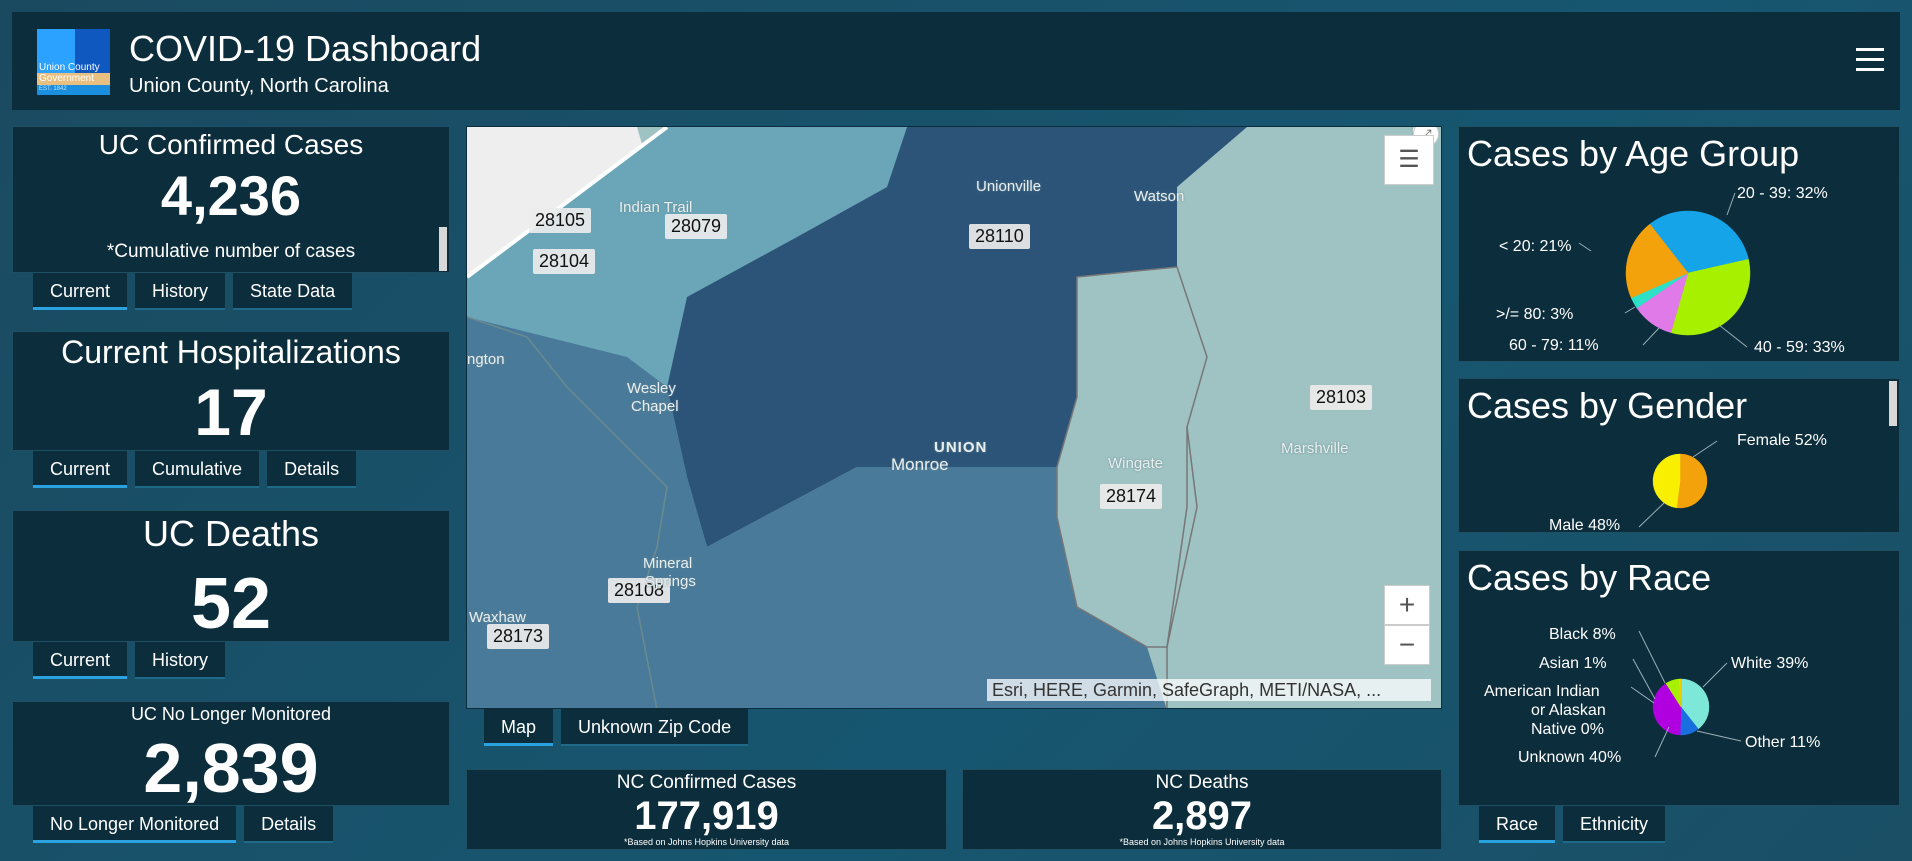 This screenshot has width=1912, height=861. I want to click on race-label-american-indian-3: Native 0%, so click(1567, 729).